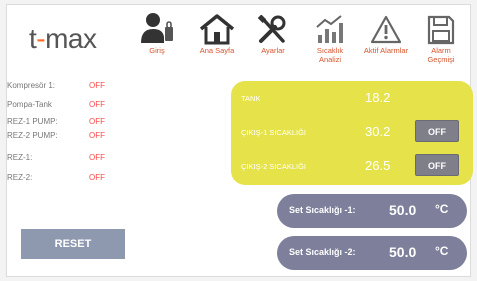  Describe the element at coordinates (274, 166) in the screenshot. I see `outlet2-label: ÇIKIŞ-2 SICAKLIĞI` at that location.